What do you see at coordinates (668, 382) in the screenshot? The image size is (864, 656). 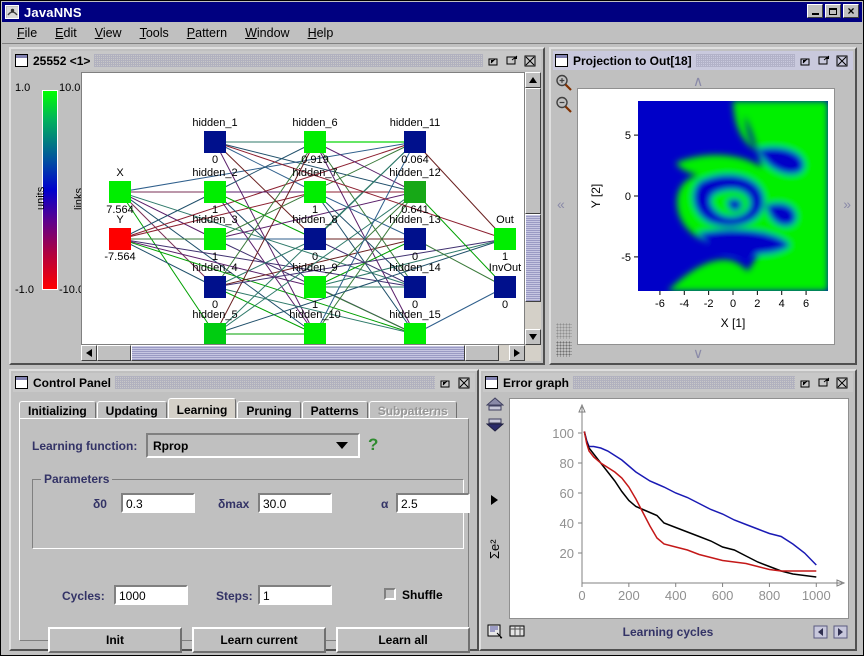 I see `error-graph-titlebar: Error graph` at bounding box center [668, 382].